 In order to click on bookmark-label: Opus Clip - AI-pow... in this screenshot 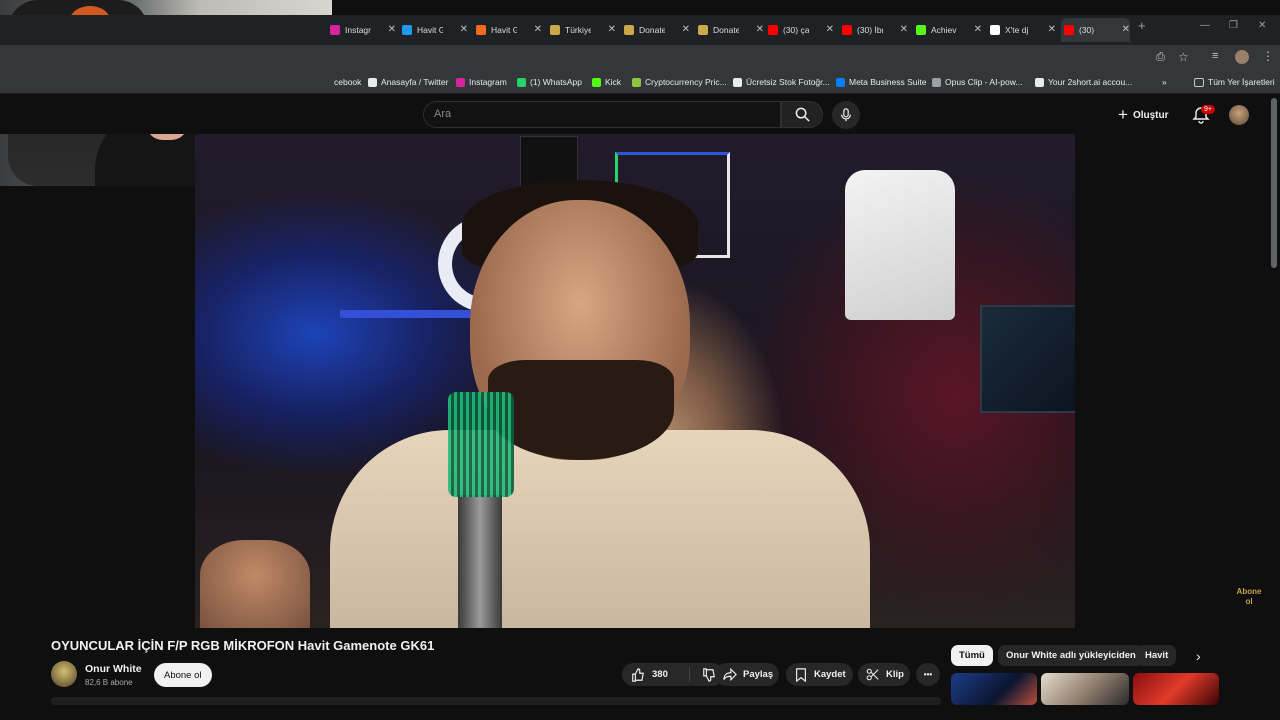, I will do `click(984, 82)`.